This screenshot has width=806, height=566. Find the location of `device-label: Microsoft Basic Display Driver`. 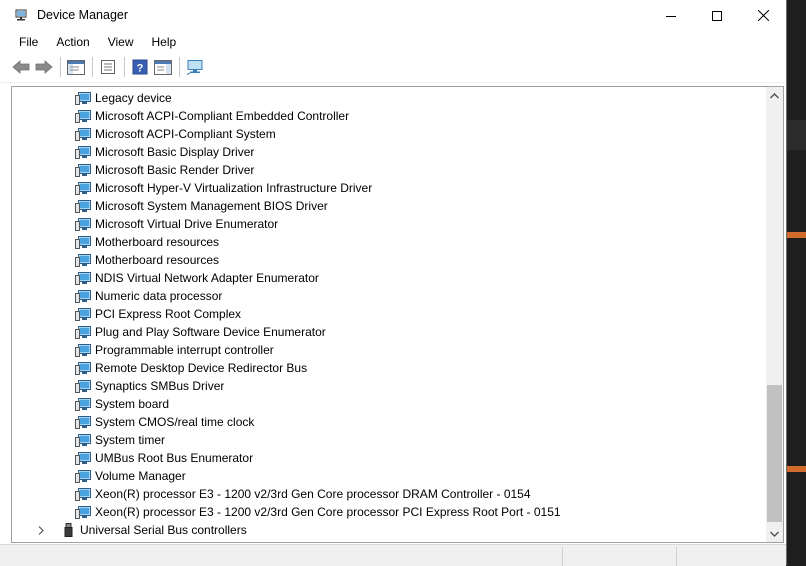

device-label: Microsoft Basic Display Driver is located at coordinates (175, 152).